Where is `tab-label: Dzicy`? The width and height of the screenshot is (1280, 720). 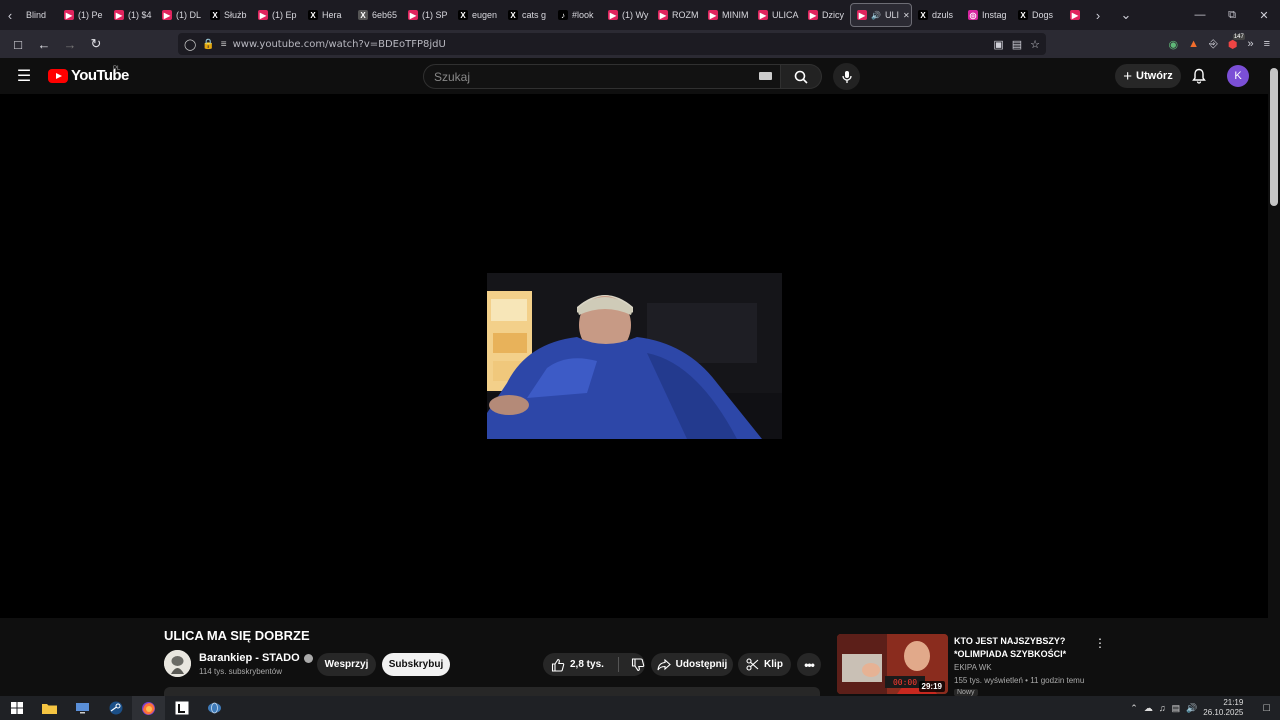 tab-label: Dzicy is located at coordinates (833, 15).